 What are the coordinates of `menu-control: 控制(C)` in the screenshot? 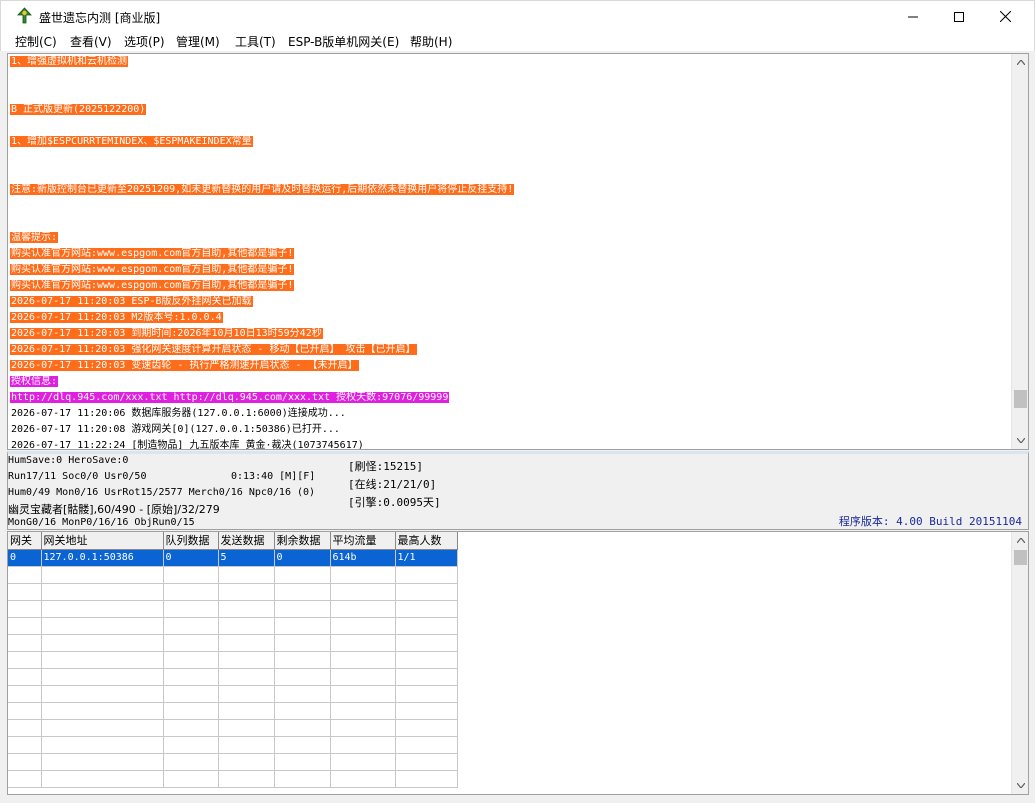 It's located at (36, 41).